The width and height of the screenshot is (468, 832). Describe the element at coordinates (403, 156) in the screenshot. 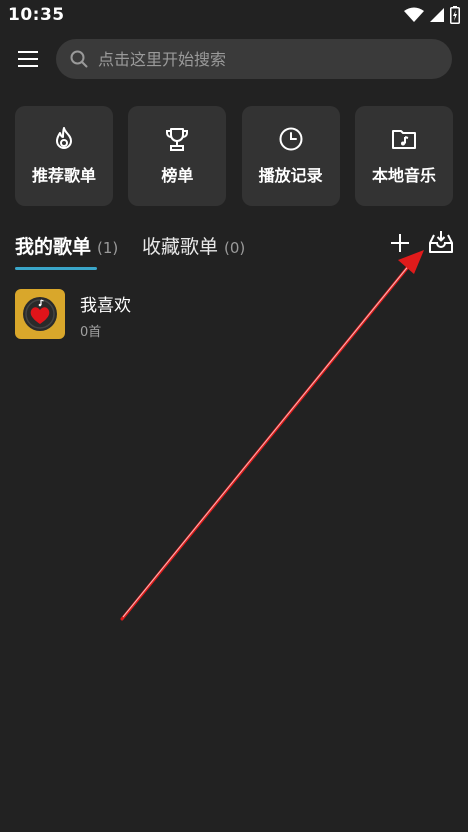

I see `local-music-button: 本地音乐` at that location.